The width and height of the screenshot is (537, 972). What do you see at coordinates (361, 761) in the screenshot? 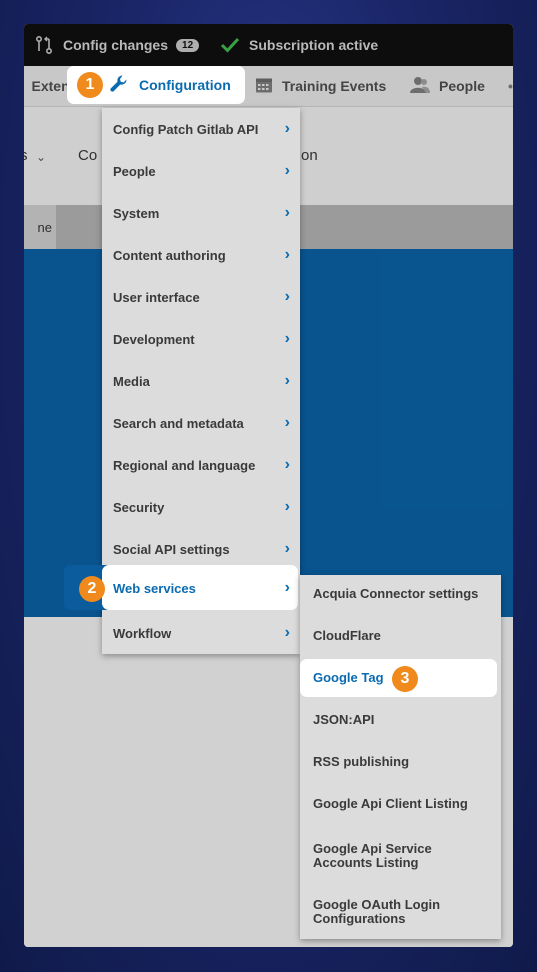
I see `submenu-item-label: RSS publishing` at bounding box center [361, 761].